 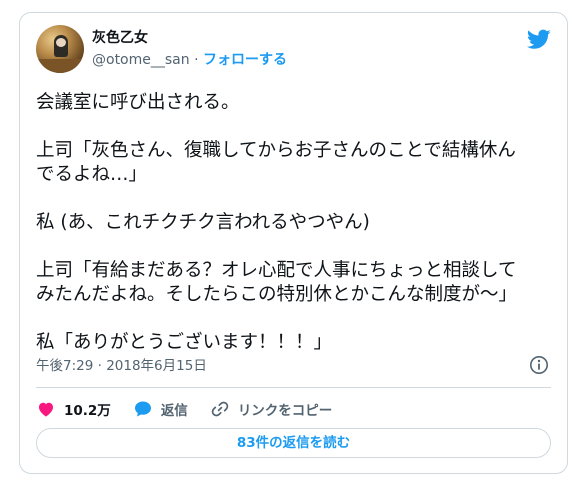 I want to click on link-icon, so click(x=220, y=409).